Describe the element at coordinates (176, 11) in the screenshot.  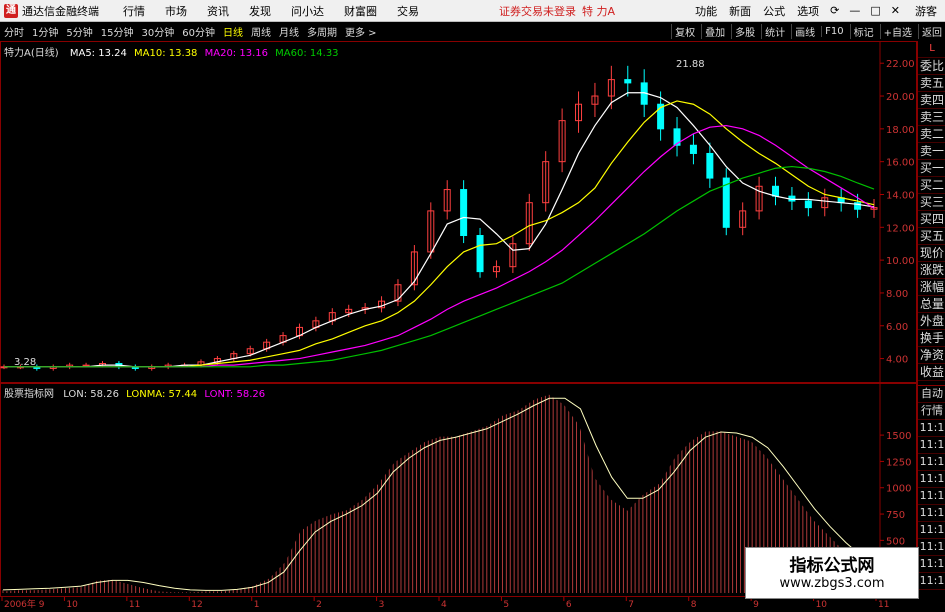
I see `menu-market: 市场` at that location.